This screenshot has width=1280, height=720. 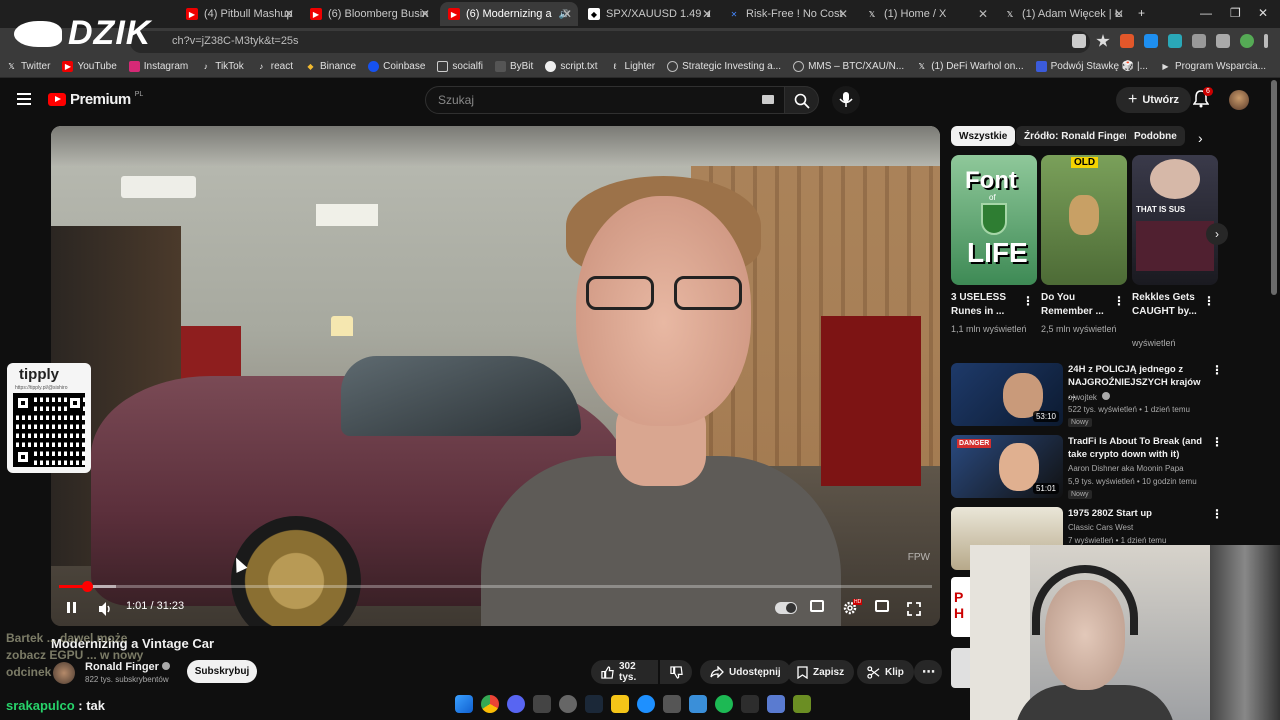 I want to click on search-button, so click(x=802, y=100).